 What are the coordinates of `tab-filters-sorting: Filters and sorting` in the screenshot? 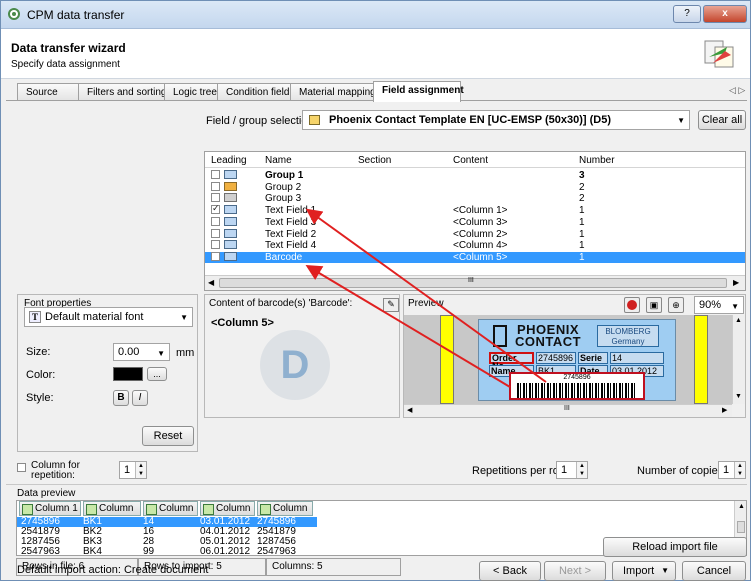 It's located at (122, 92).